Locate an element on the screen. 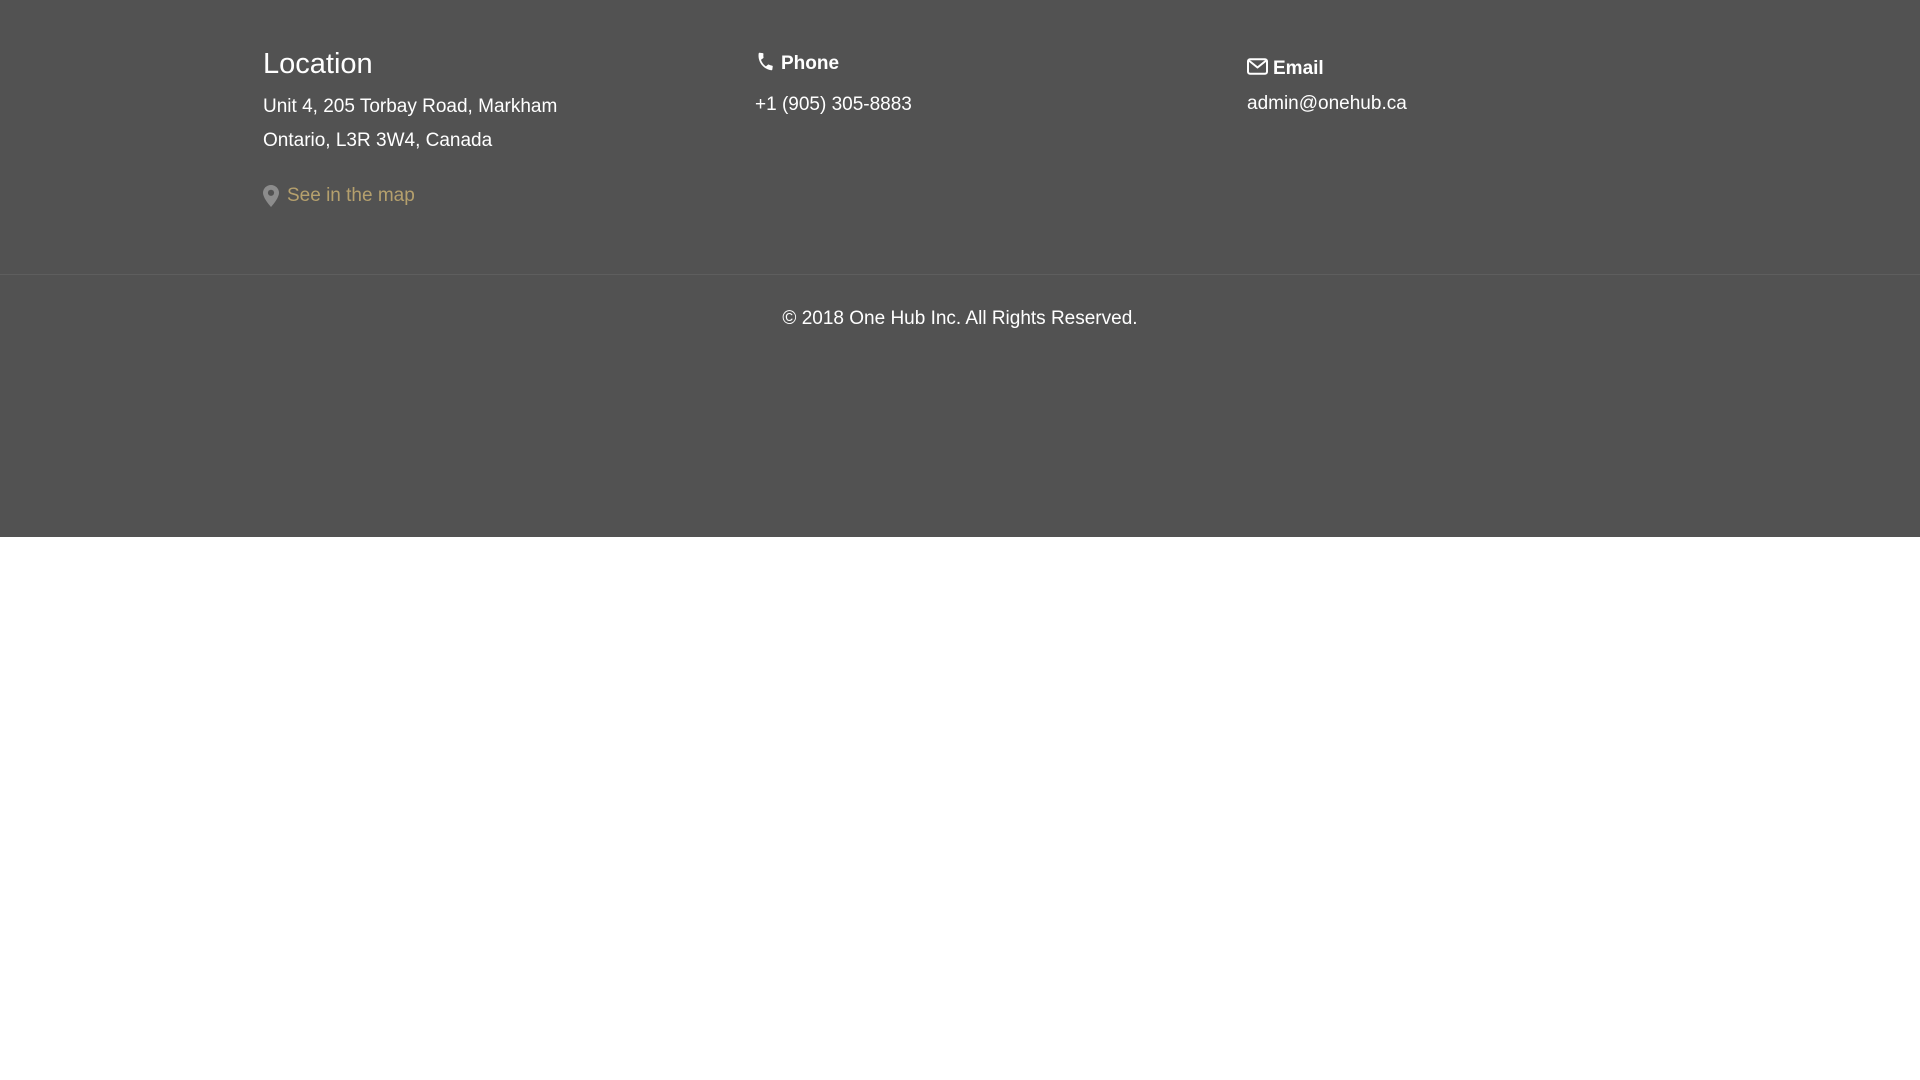  copyright-text: © 2018 One Hub Inc. All Rights Reserved. is located at coordinates (960, 318).